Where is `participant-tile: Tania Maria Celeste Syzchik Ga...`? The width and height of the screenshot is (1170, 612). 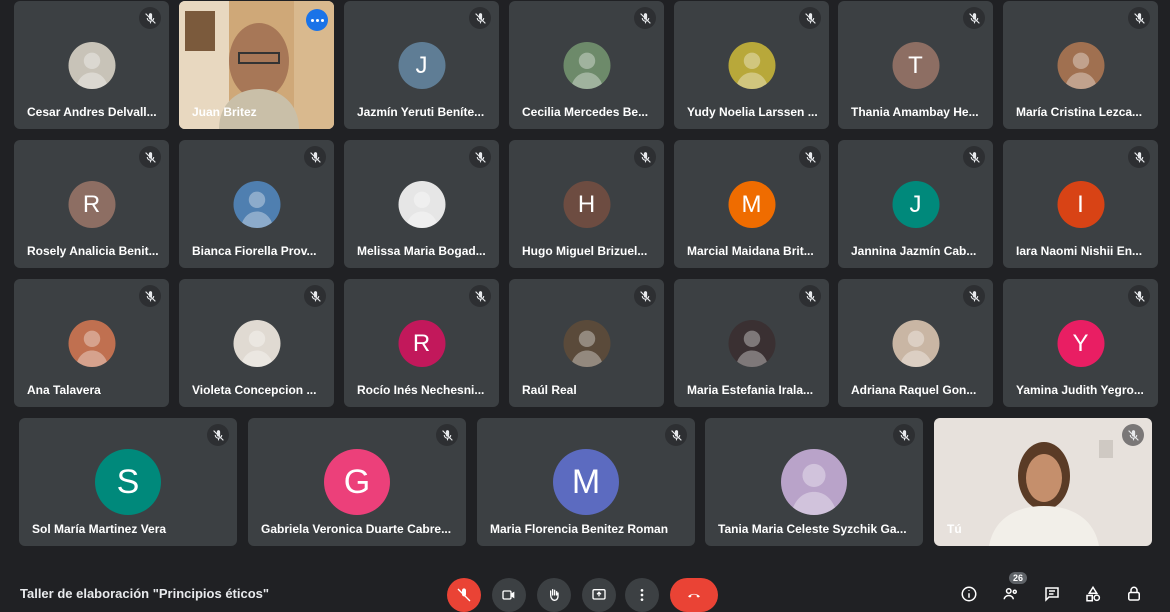
participant-tile: Tania Maria Celeste Syzchik Ga... is located at coordinates (814, 482).